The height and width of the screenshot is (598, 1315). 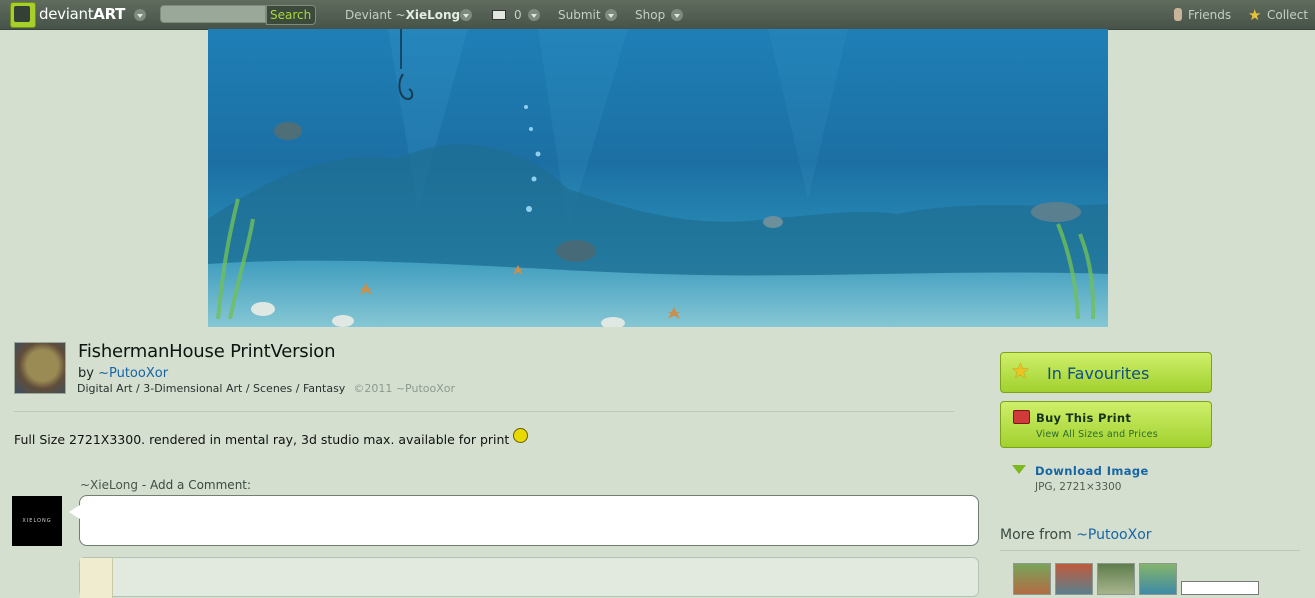 I want to click on shop-menu: Shop, so click(x=650, y=15).